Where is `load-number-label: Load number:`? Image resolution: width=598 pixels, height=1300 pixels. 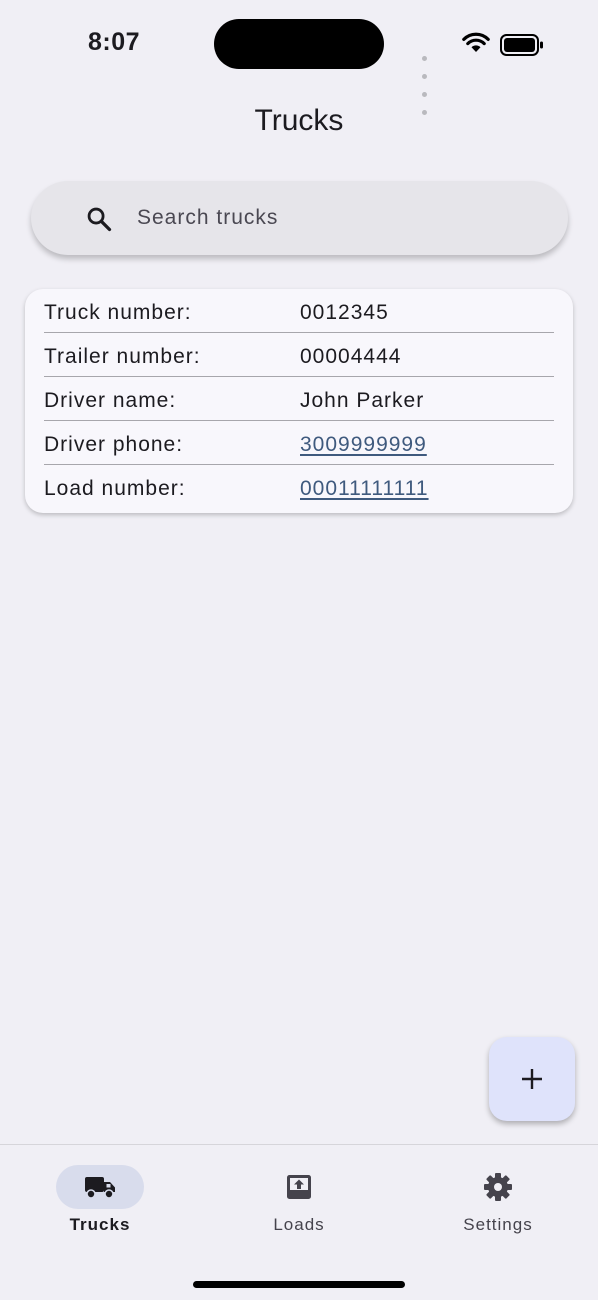 load-number-label: Load number: is located at coordinates (115, 488).